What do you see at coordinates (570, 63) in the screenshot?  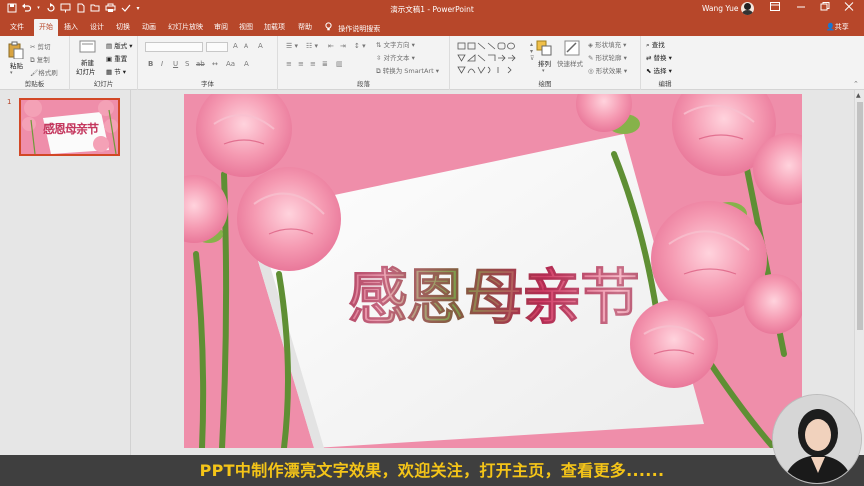 I see `quick-styles-button: 快速样式` at bounding box center [570, 63].